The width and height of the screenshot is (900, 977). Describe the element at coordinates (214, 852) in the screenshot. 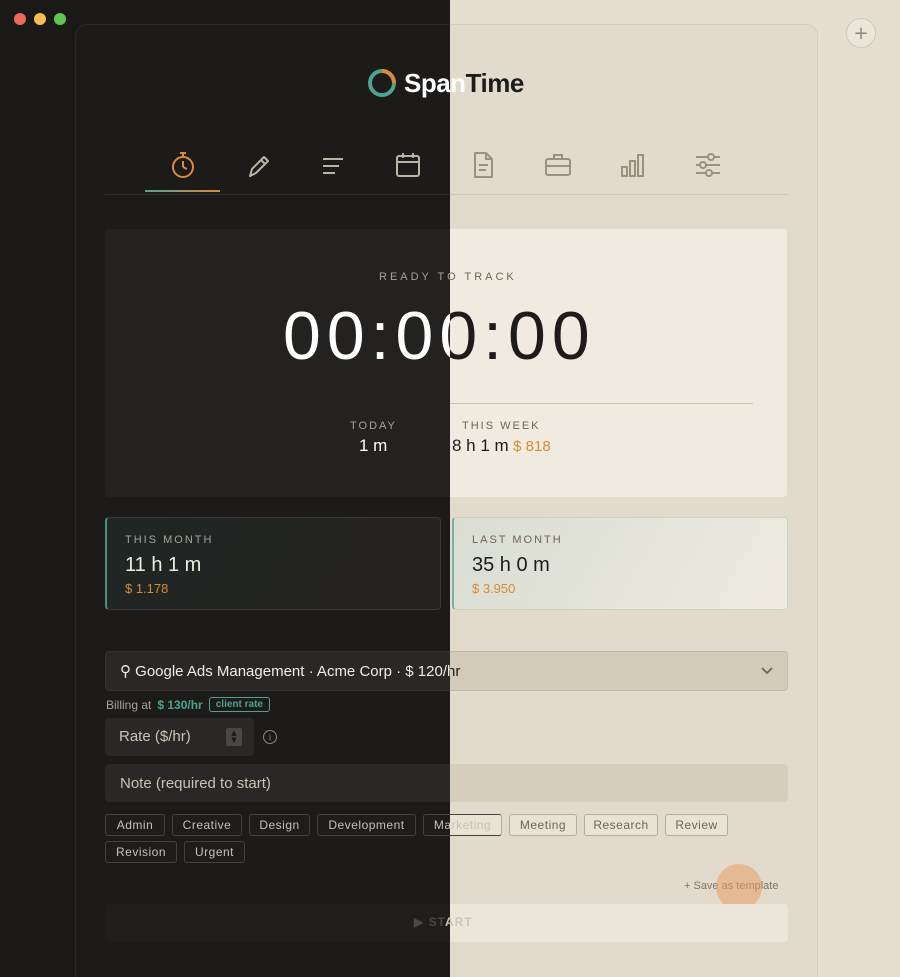

I see `tag-urgent: Urgent` at that location.